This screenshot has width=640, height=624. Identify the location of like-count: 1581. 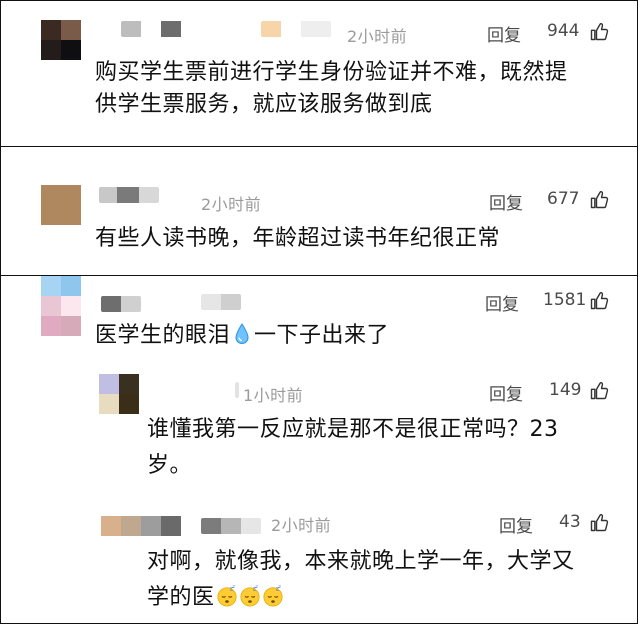
(565, 300).